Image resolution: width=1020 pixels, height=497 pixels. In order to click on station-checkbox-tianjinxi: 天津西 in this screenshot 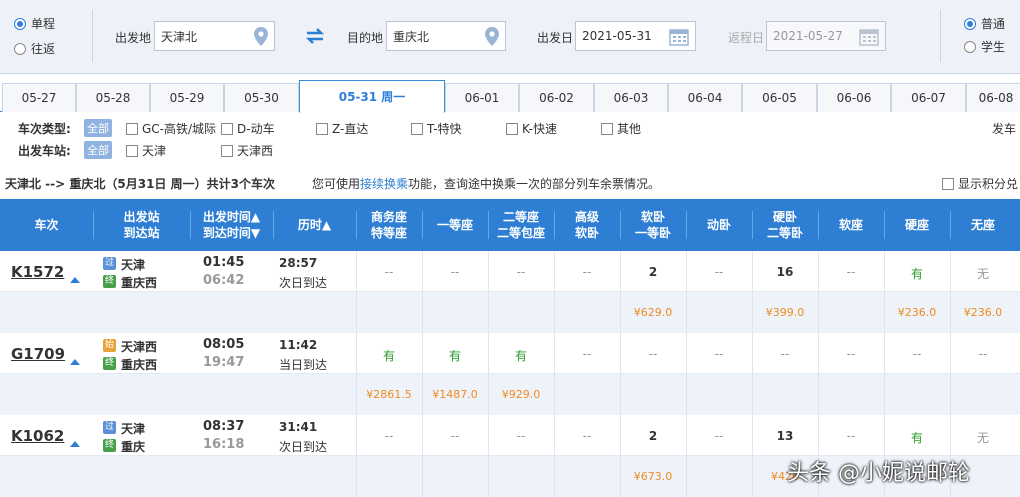, I will do `click(247, 150)`.